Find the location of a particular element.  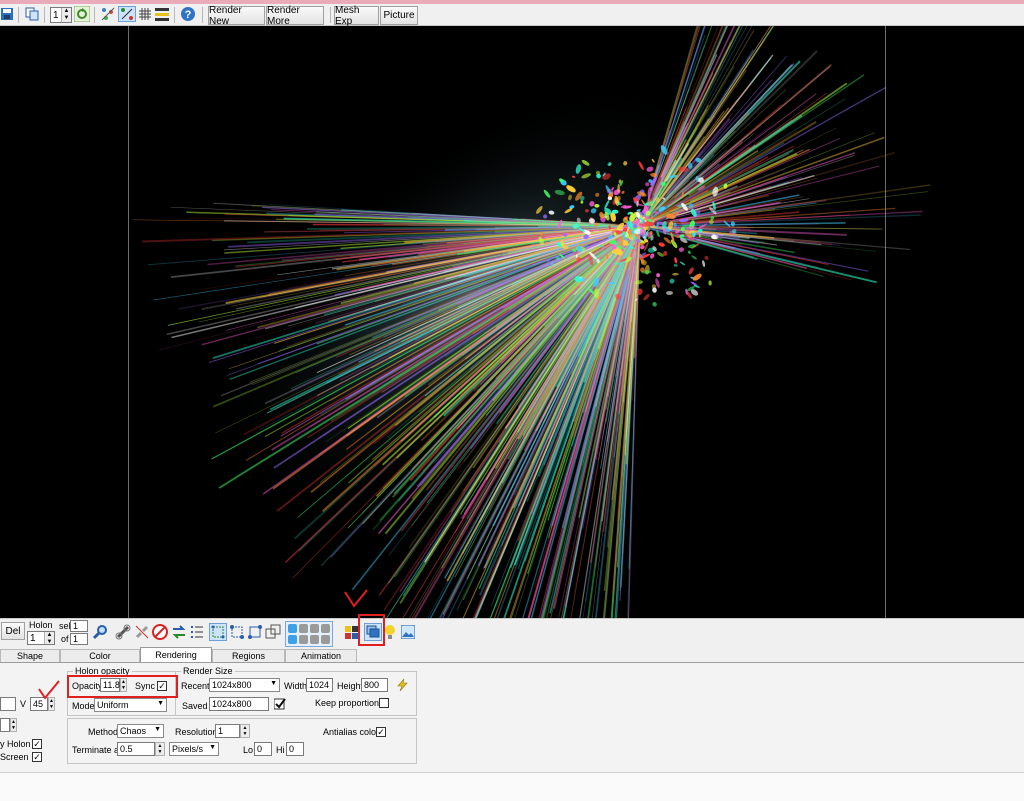

zoom-icon is located at coordinates (100, 632).